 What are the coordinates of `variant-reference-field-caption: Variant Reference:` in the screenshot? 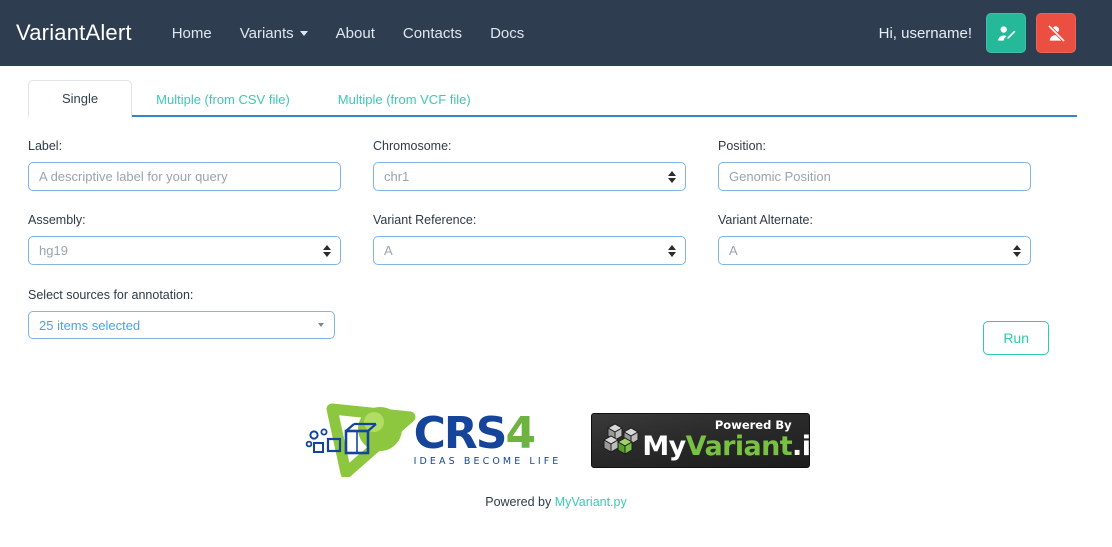 It's located at (425, 220).